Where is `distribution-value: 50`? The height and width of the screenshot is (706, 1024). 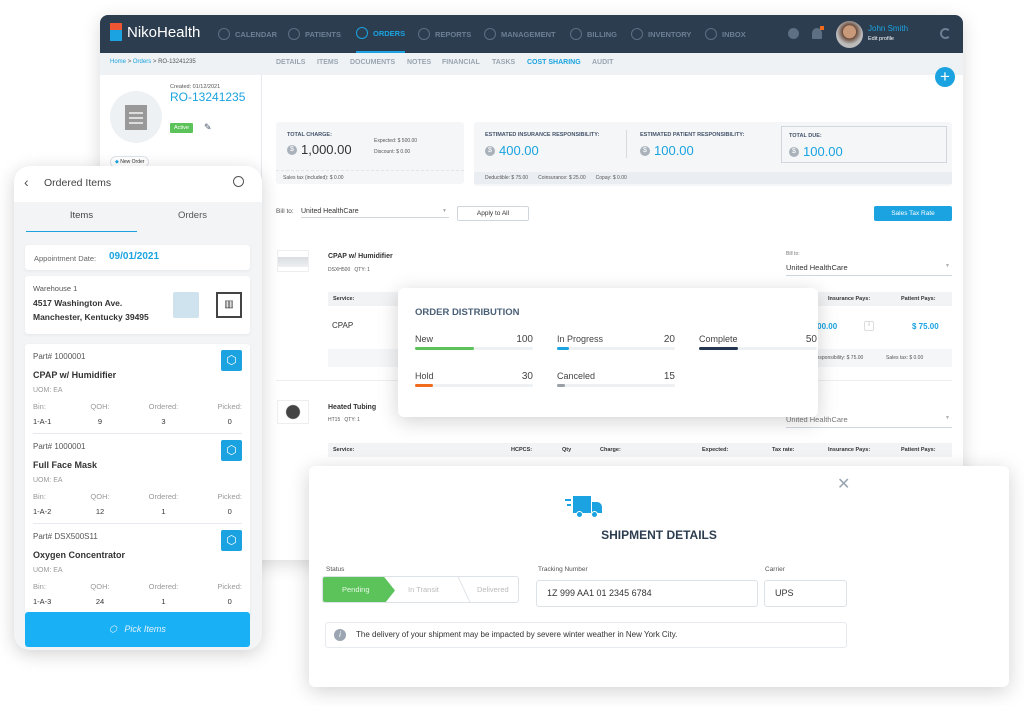 distribution-value: 50 is located at coordinates (811, 339).